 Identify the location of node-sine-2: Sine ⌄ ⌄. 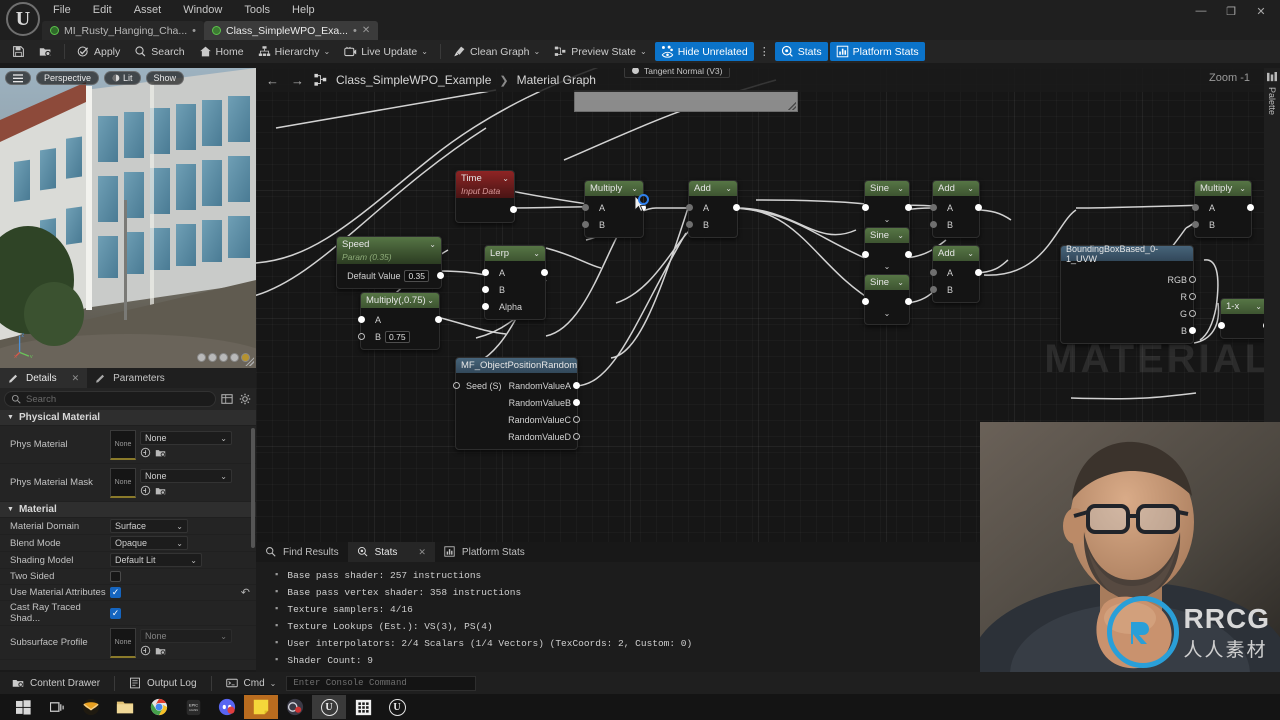
(887, 252).